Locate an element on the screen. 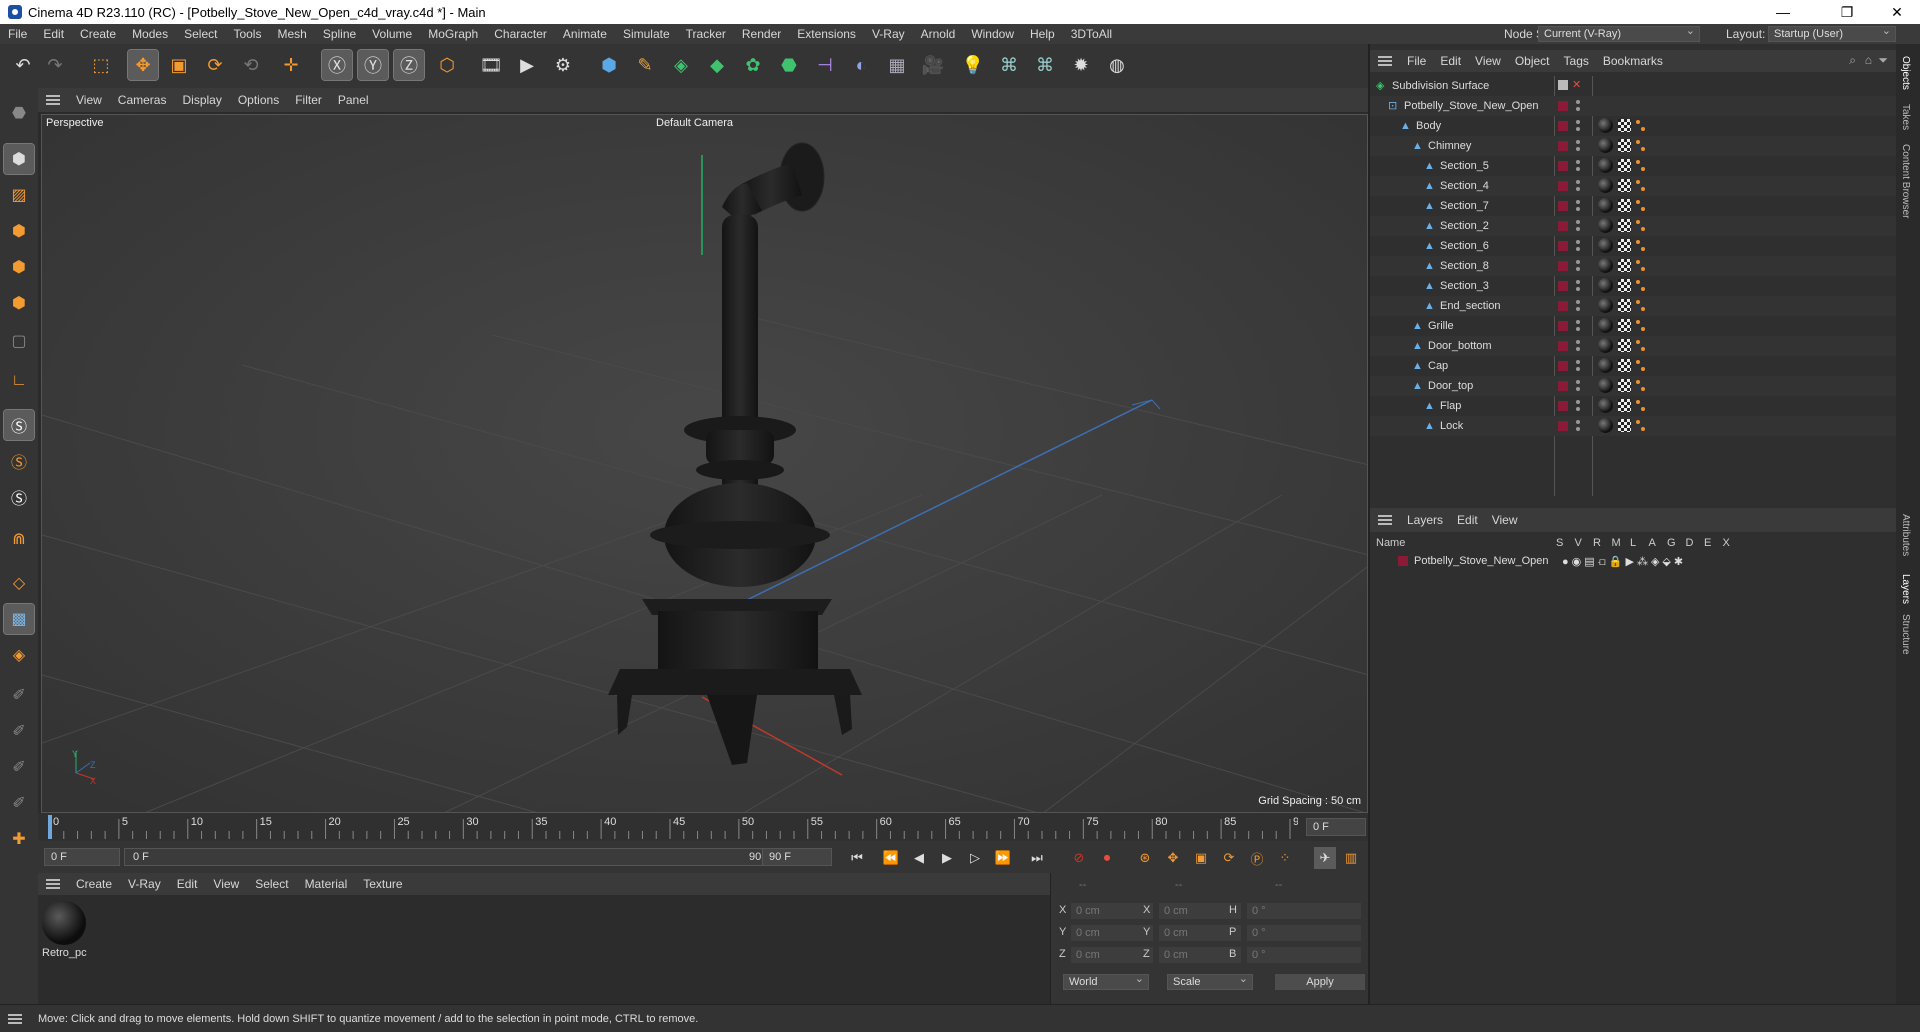 This screenshot has height=1032, width=1920. layer-flag-icons: ●◉▤⟤🔒▶⁂◈⬙✱ is located at coordinates (1624, 562).